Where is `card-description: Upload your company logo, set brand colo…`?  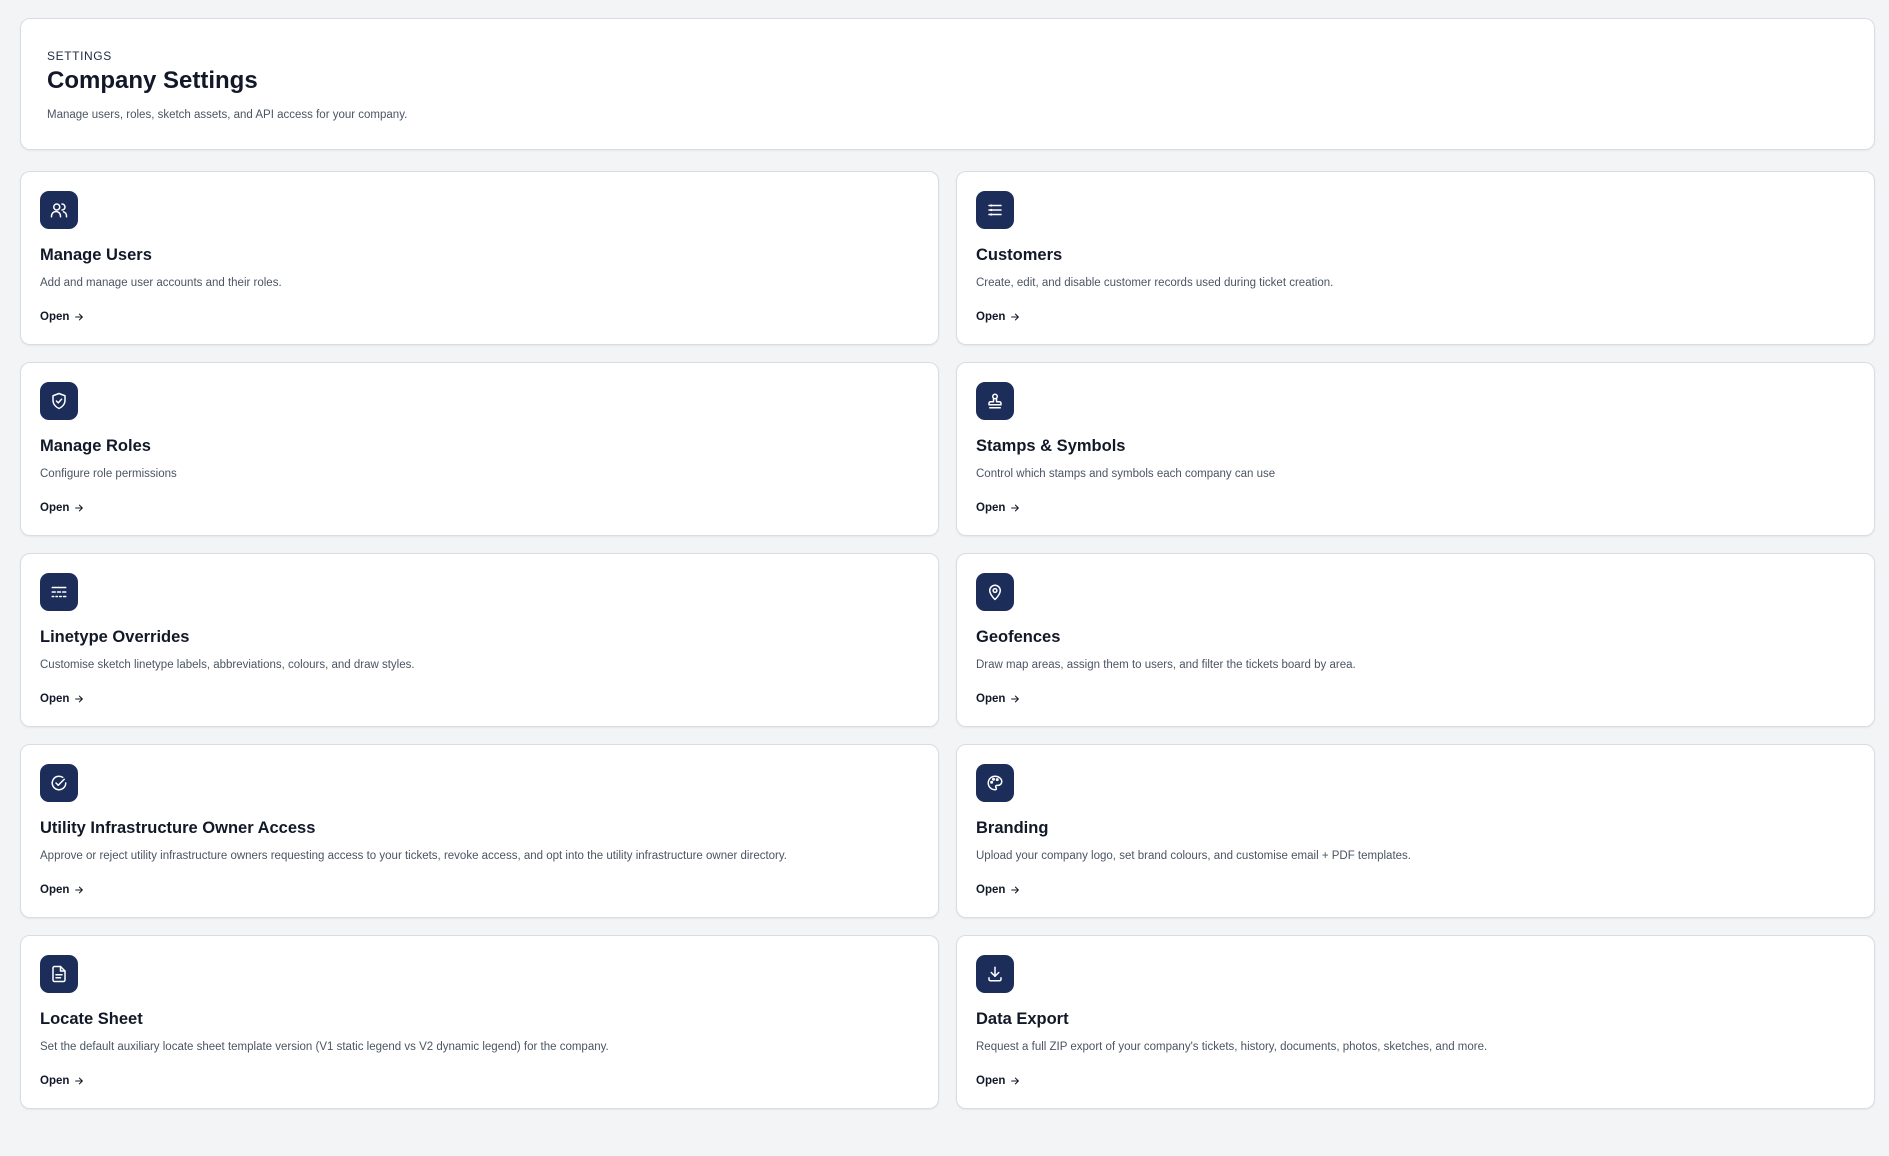 card-description: Upload your company logo, set brand colo… is located at coordinates (1193, 856).